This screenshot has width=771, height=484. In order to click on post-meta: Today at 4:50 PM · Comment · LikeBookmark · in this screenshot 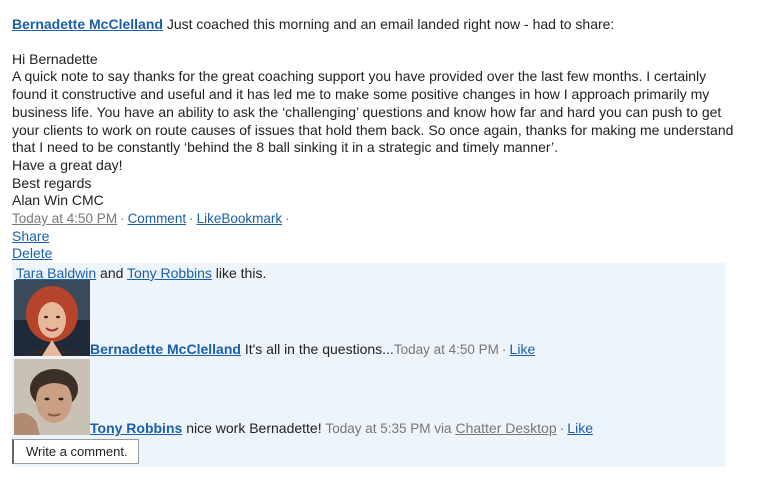, I will do `click(377, 219)`.